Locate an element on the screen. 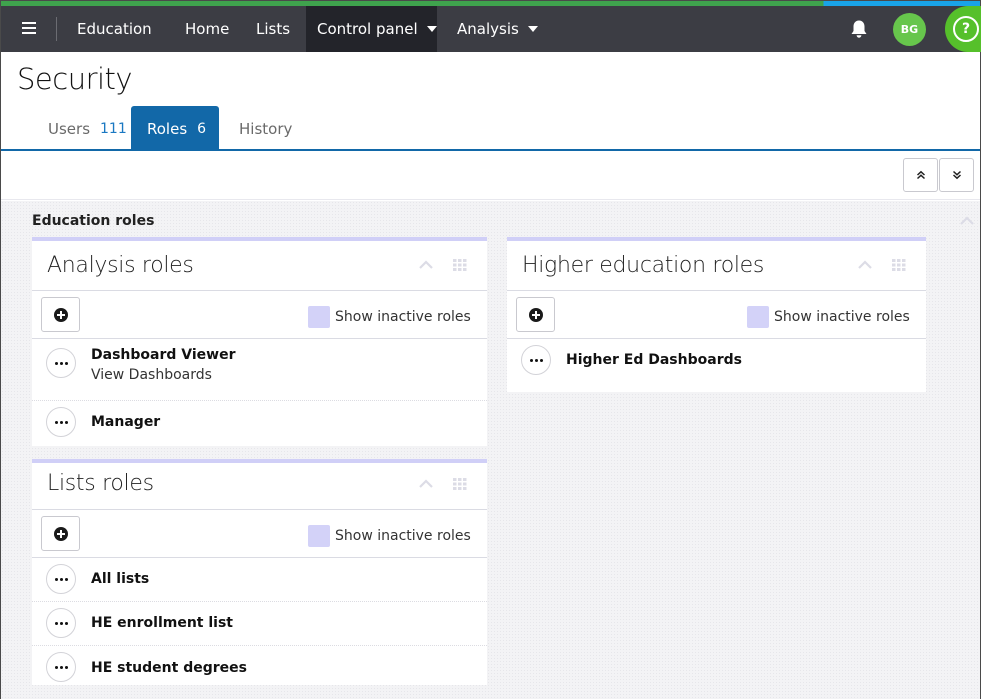 Image resolution: width=981 pixels, height=699 pixels. app-name-link: Education is located at coordinates (114, 29).